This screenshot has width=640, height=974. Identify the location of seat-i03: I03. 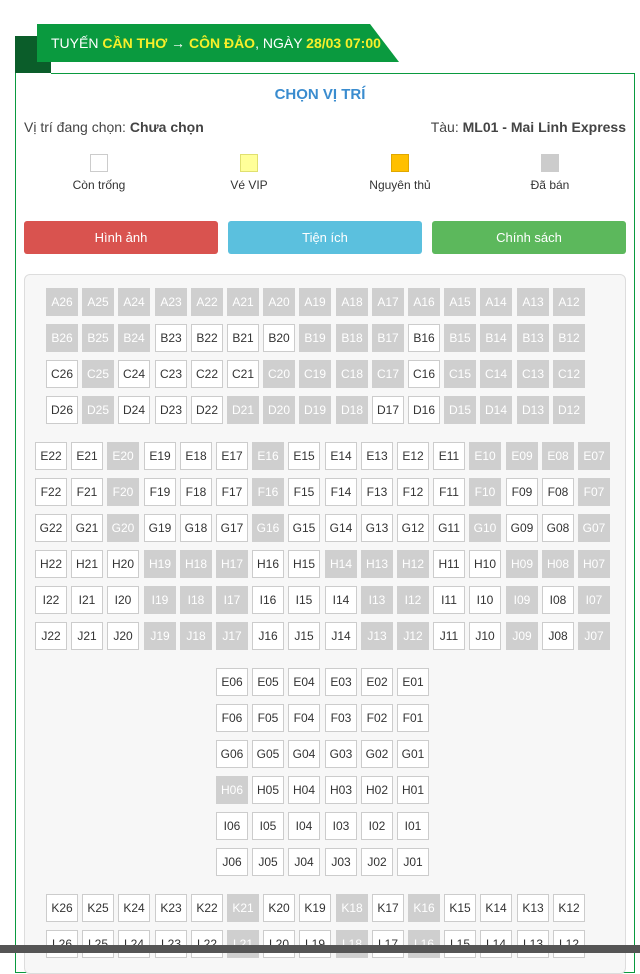
(341, 826).